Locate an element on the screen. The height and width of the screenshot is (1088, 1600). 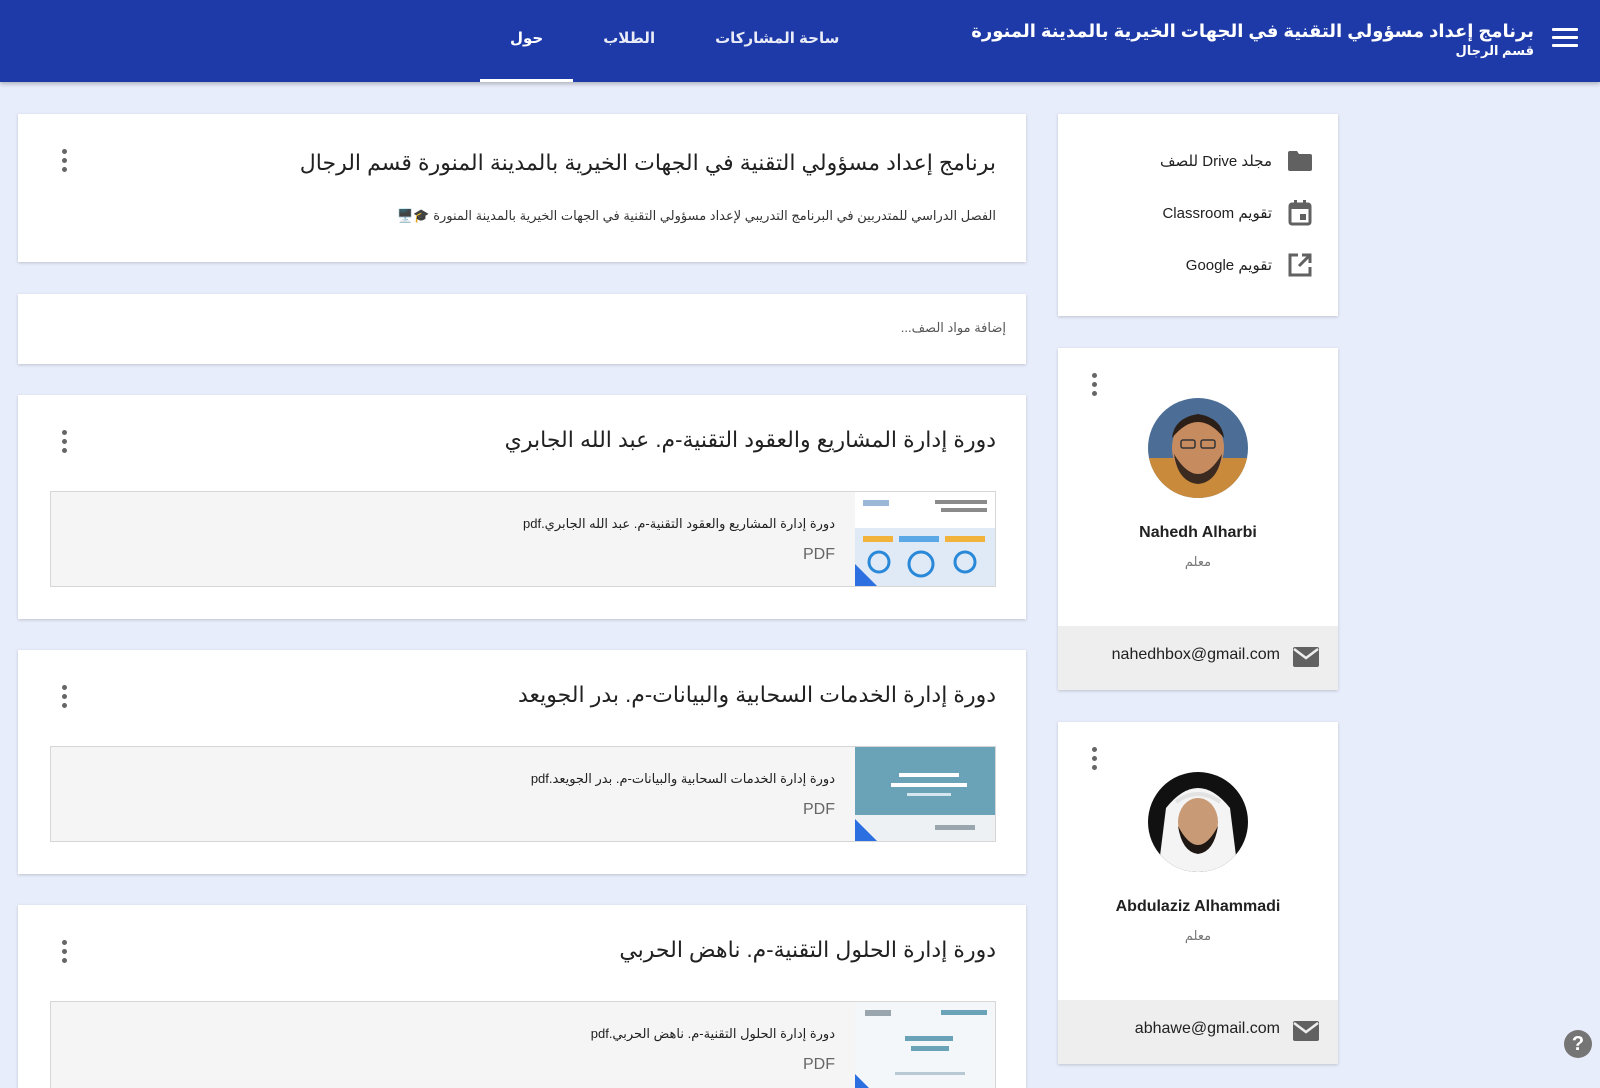
help-icon: ? is located at coordinates (1578, 1044).